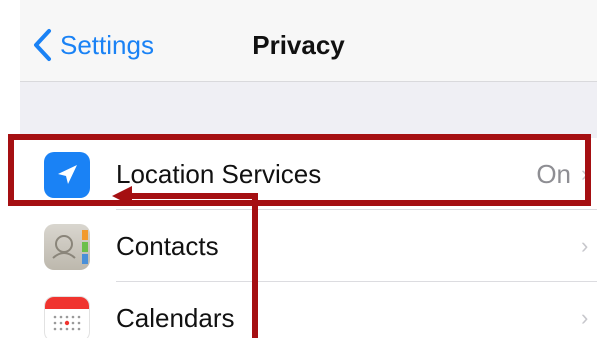 Image resolution: width=597 pixels, height=338 pixels. I want to click on list-item-label: Location Services, so click(219, 173).